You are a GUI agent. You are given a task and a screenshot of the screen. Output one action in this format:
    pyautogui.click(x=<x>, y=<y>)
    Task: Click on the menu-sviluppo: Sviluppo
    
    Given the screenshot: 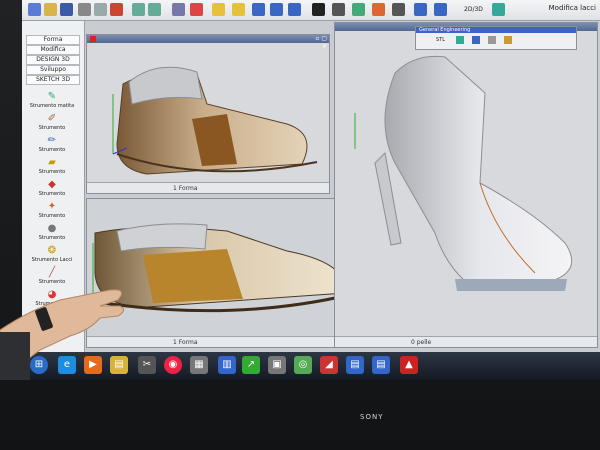 What is the action you would take?
    pyautogui.click(x=53, y=70)
    